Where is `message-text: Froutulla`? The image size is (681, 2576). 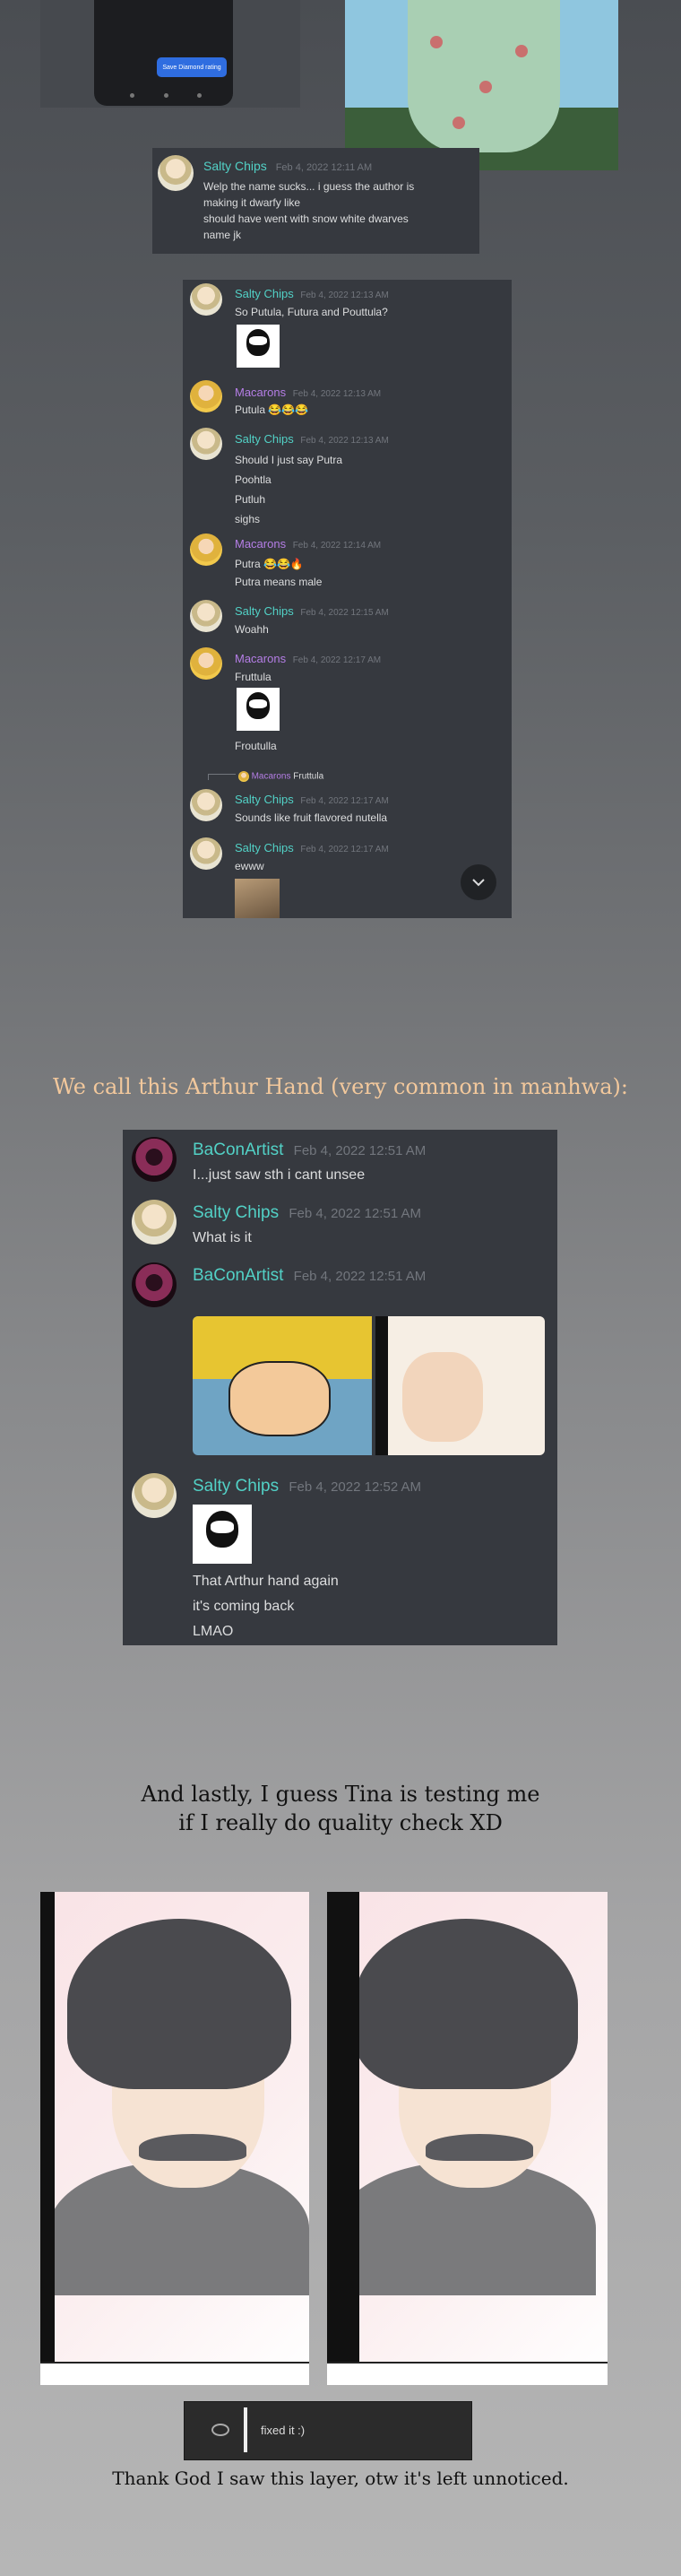
message-text: Froutulla is located at coordinates (256, 746).